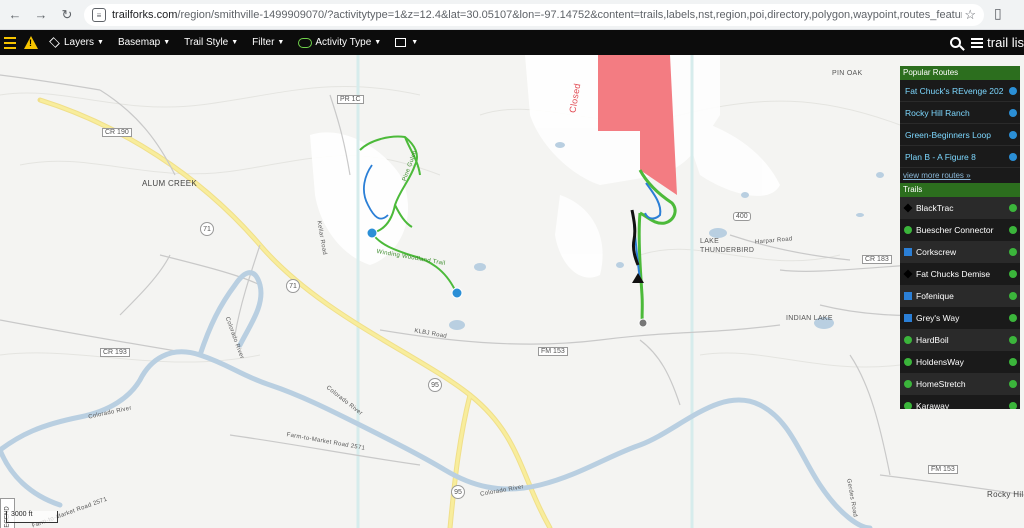  What do you see at coordinates (1005, 494) in the screenshot?
I see `map-label-rocky-hill: Rocky Hill` at bounding box center [1005, 494].